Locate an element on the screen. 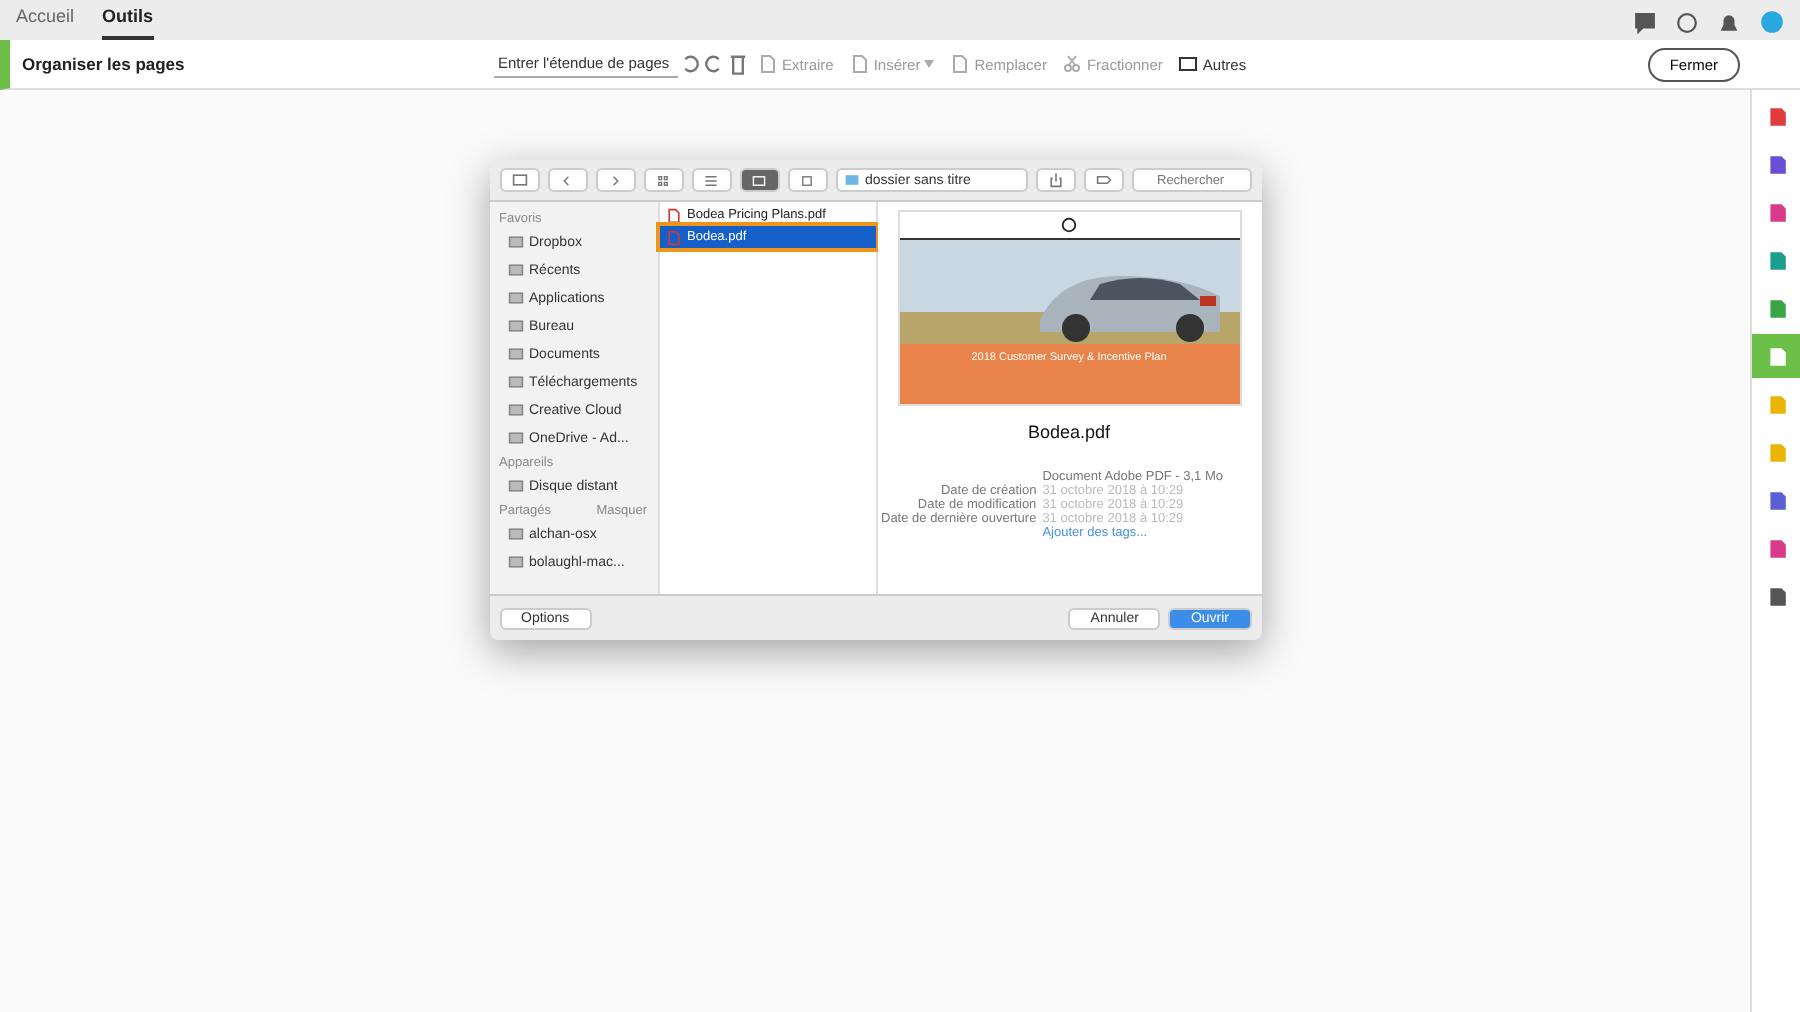 This screenshot has height=1012, width=1800. columns-icon is located at coordinates (759, 180).